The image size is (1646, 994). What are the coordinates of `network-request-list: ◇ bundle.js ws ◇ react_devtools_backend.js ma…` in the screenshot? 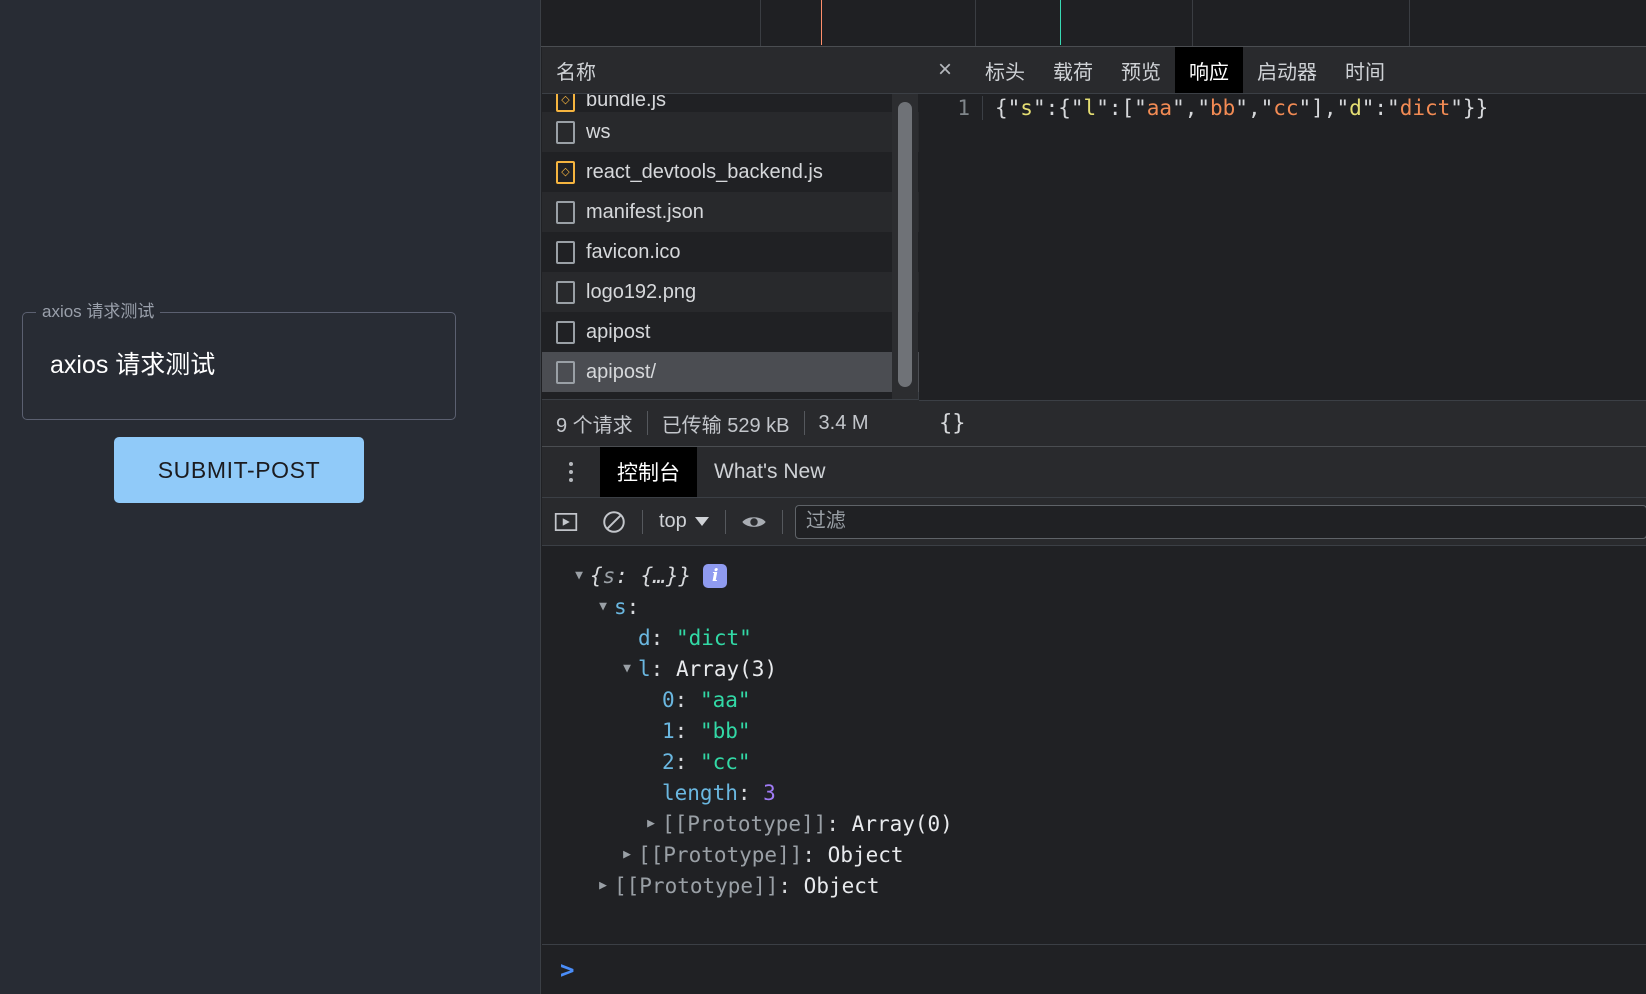 It's located at (730, 246).